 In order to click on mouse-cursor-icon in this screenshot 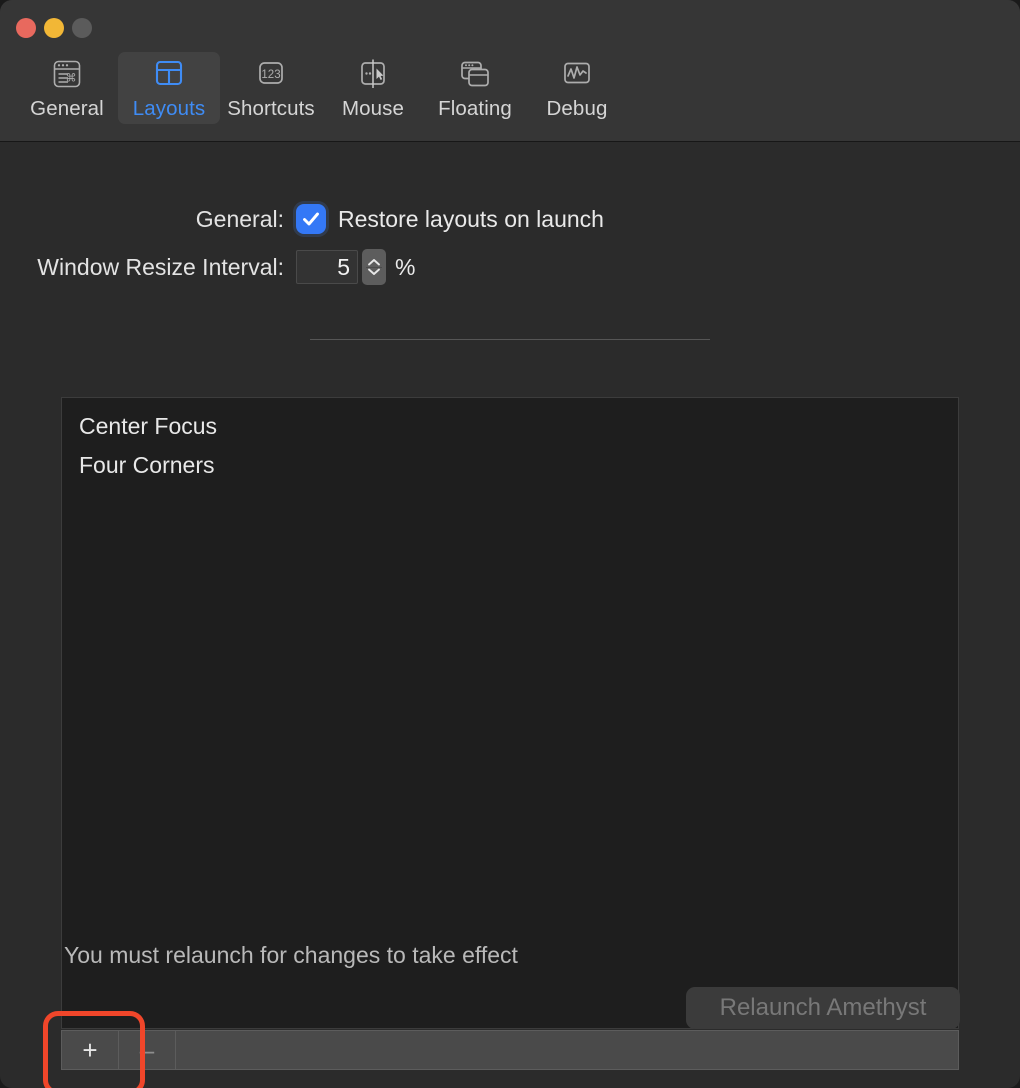, I will do `click(373, 73)`.